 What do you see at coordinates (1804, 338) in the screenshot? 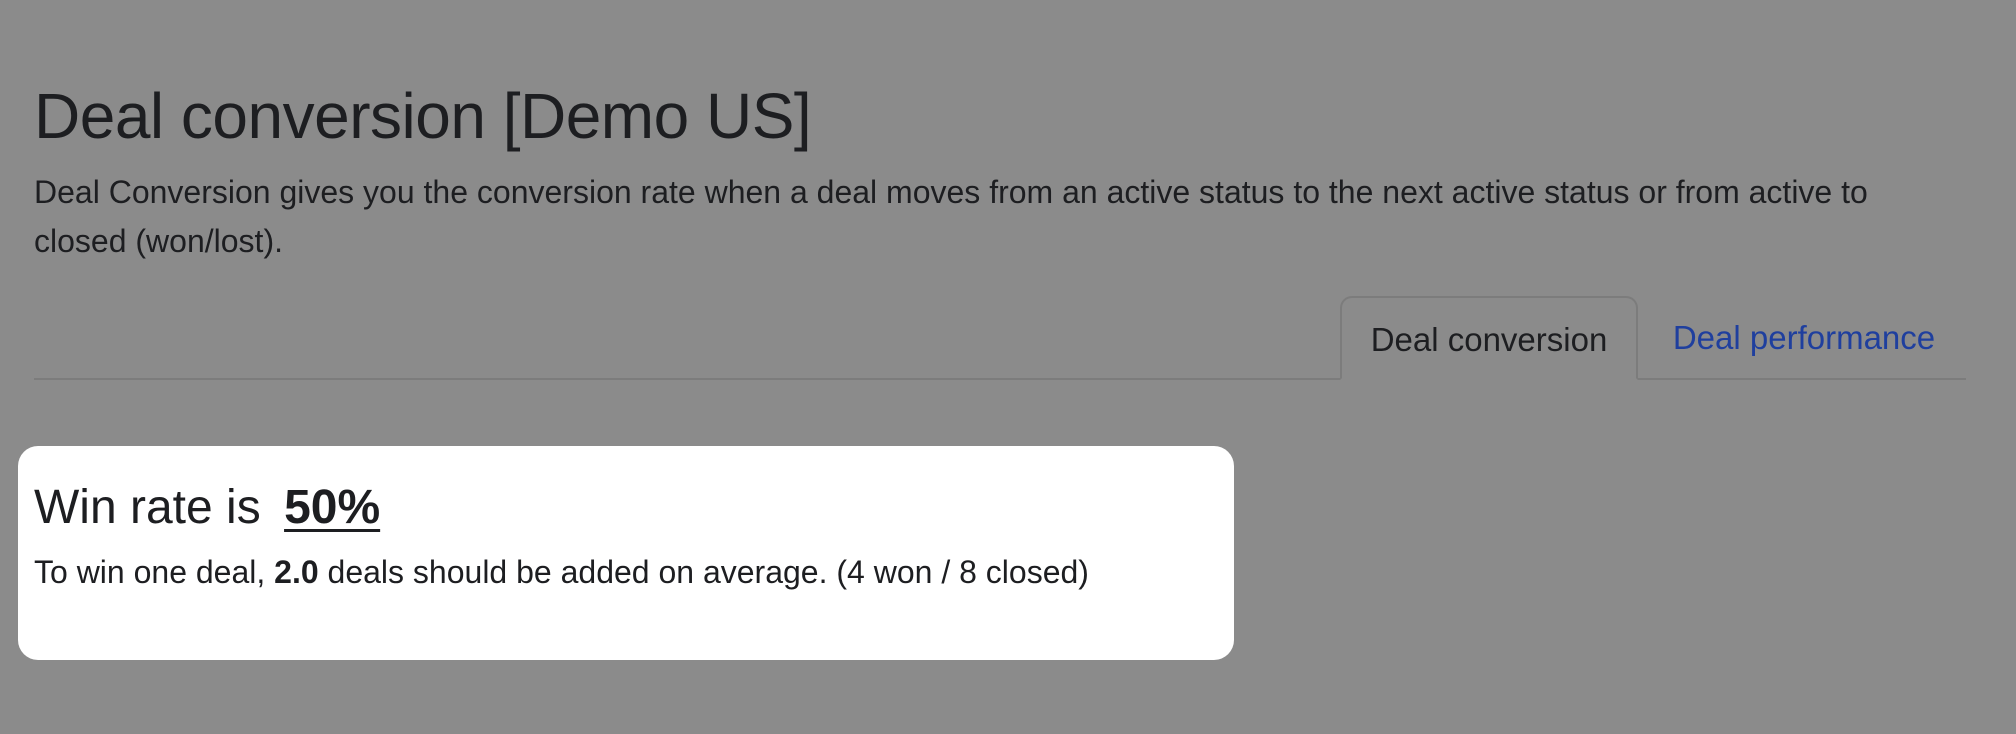
I see `tab-deal-performance: Deal performance` at bounding box center [1804, 338].